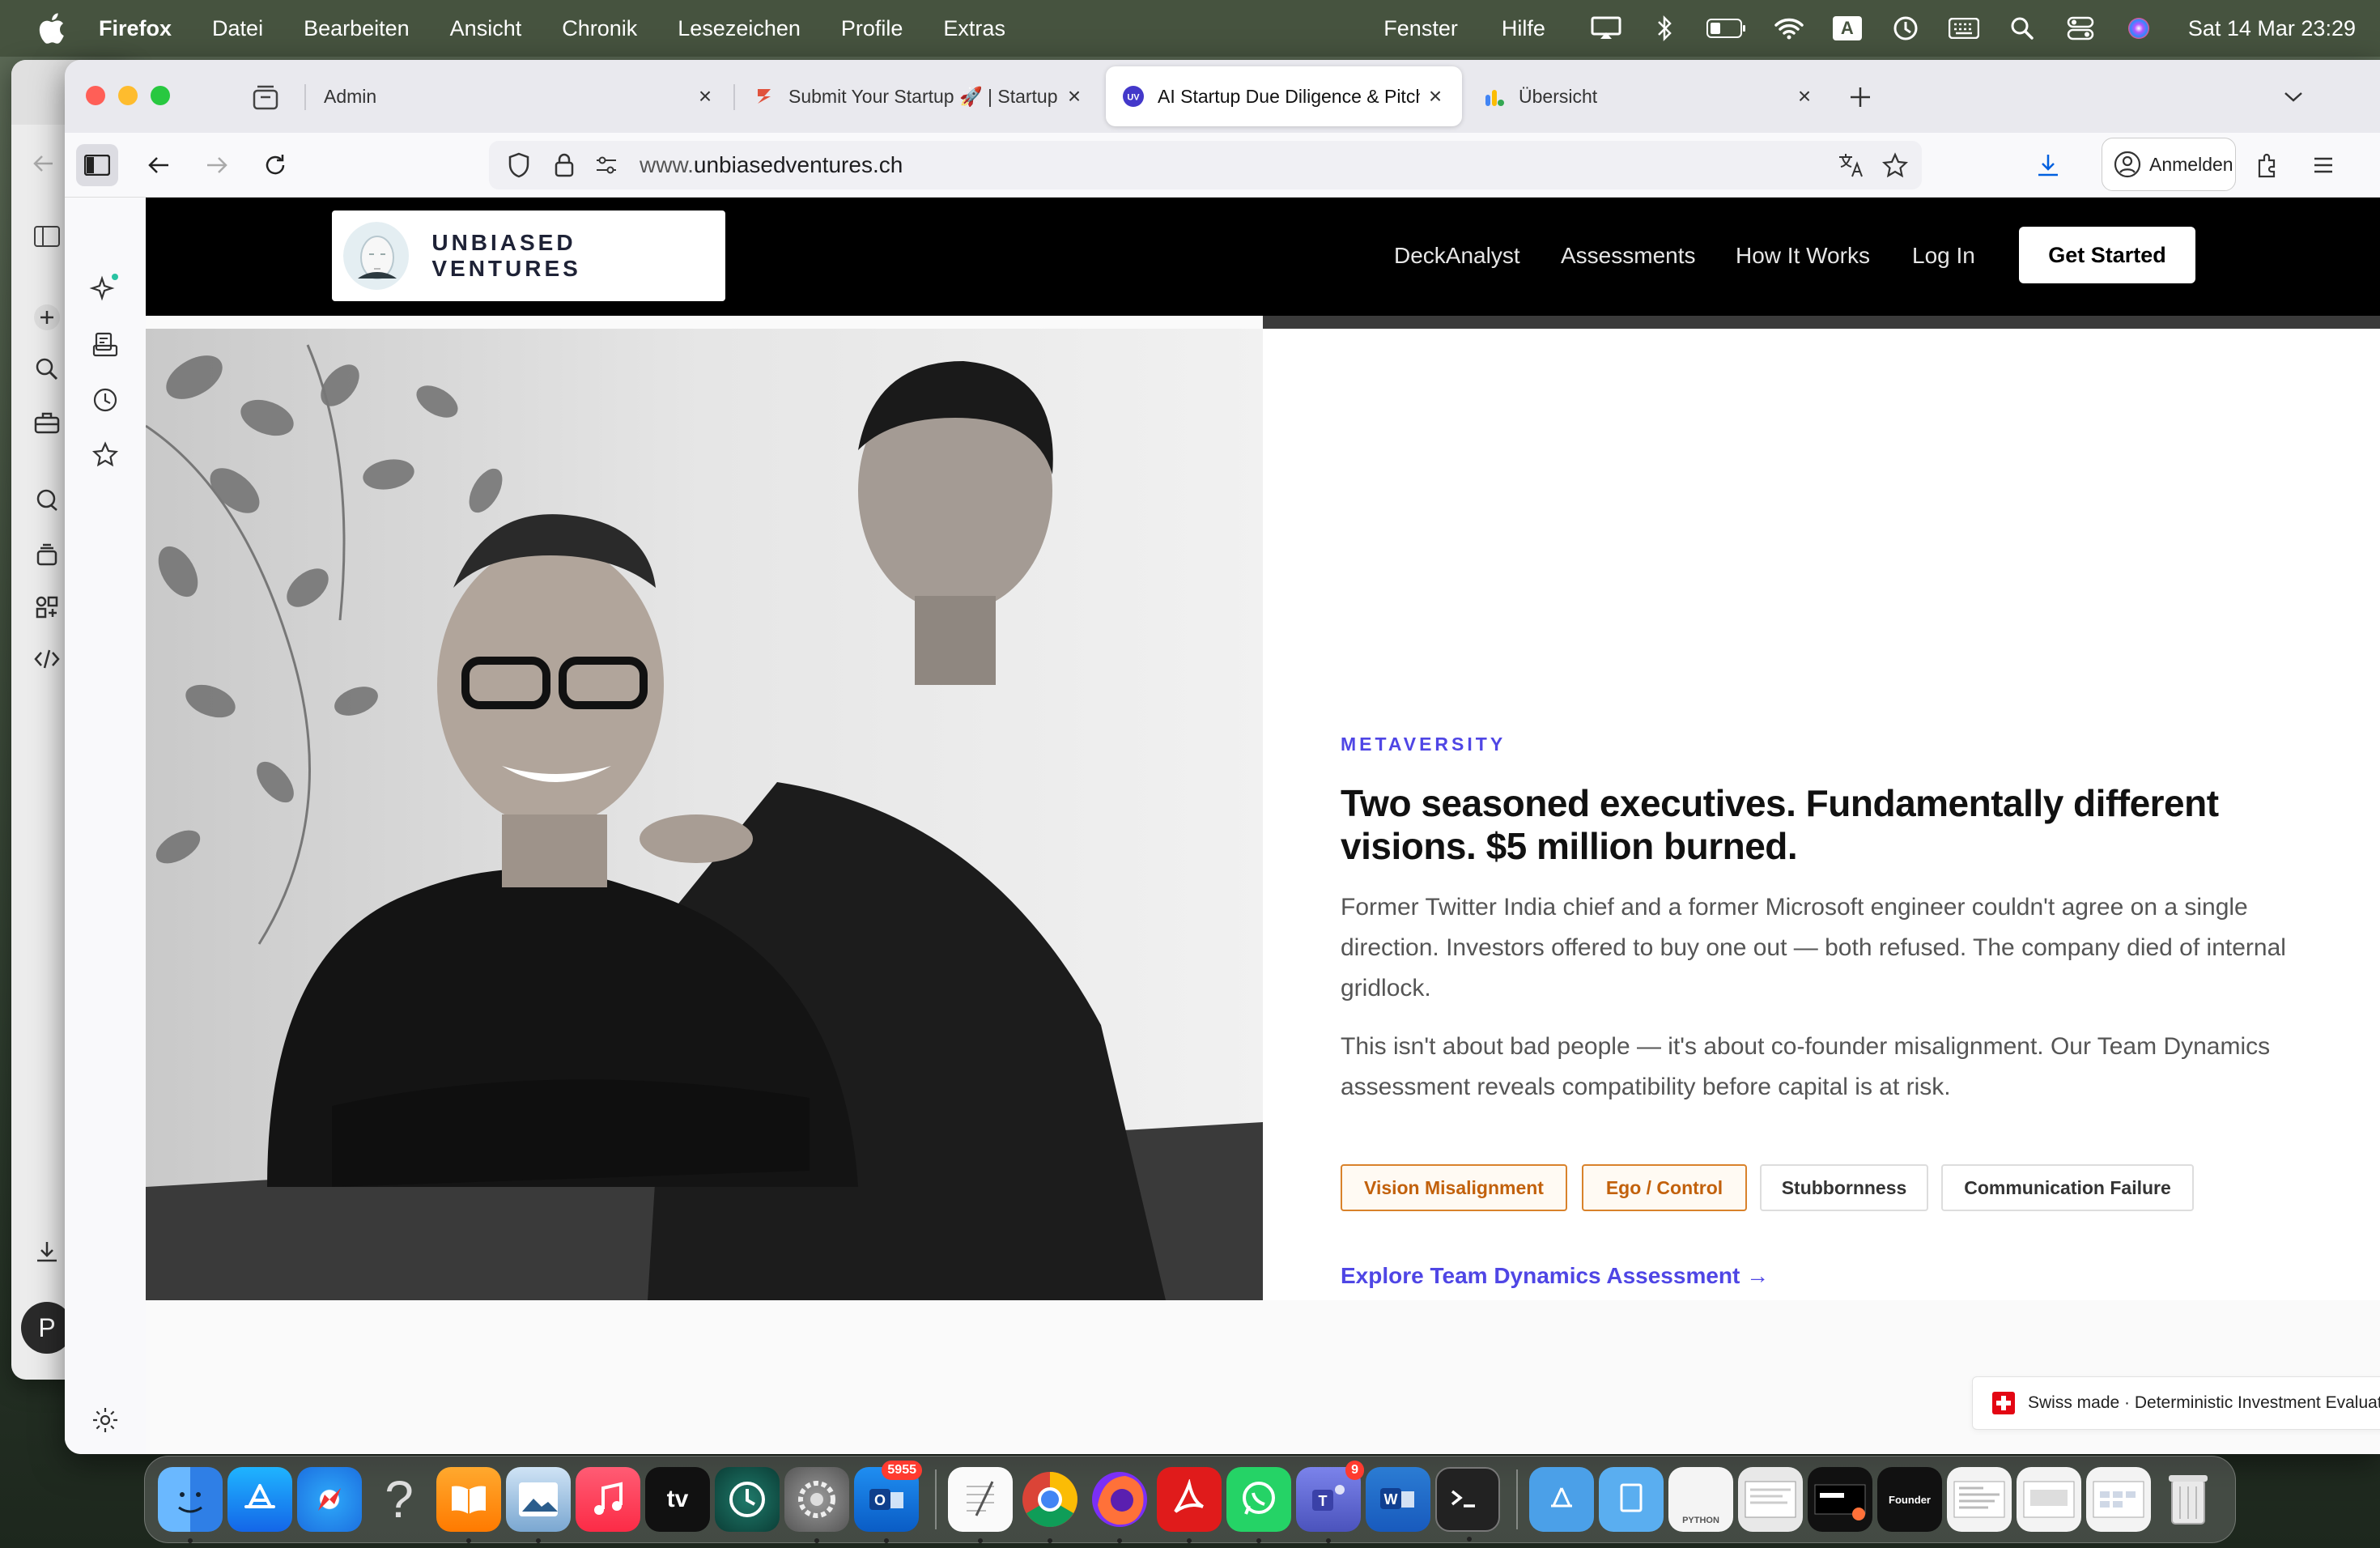  What do you see at coordinates (599, 29) in the screenshot?
I see `menu-chronik: Chronik` at bounding box center [599, 29].